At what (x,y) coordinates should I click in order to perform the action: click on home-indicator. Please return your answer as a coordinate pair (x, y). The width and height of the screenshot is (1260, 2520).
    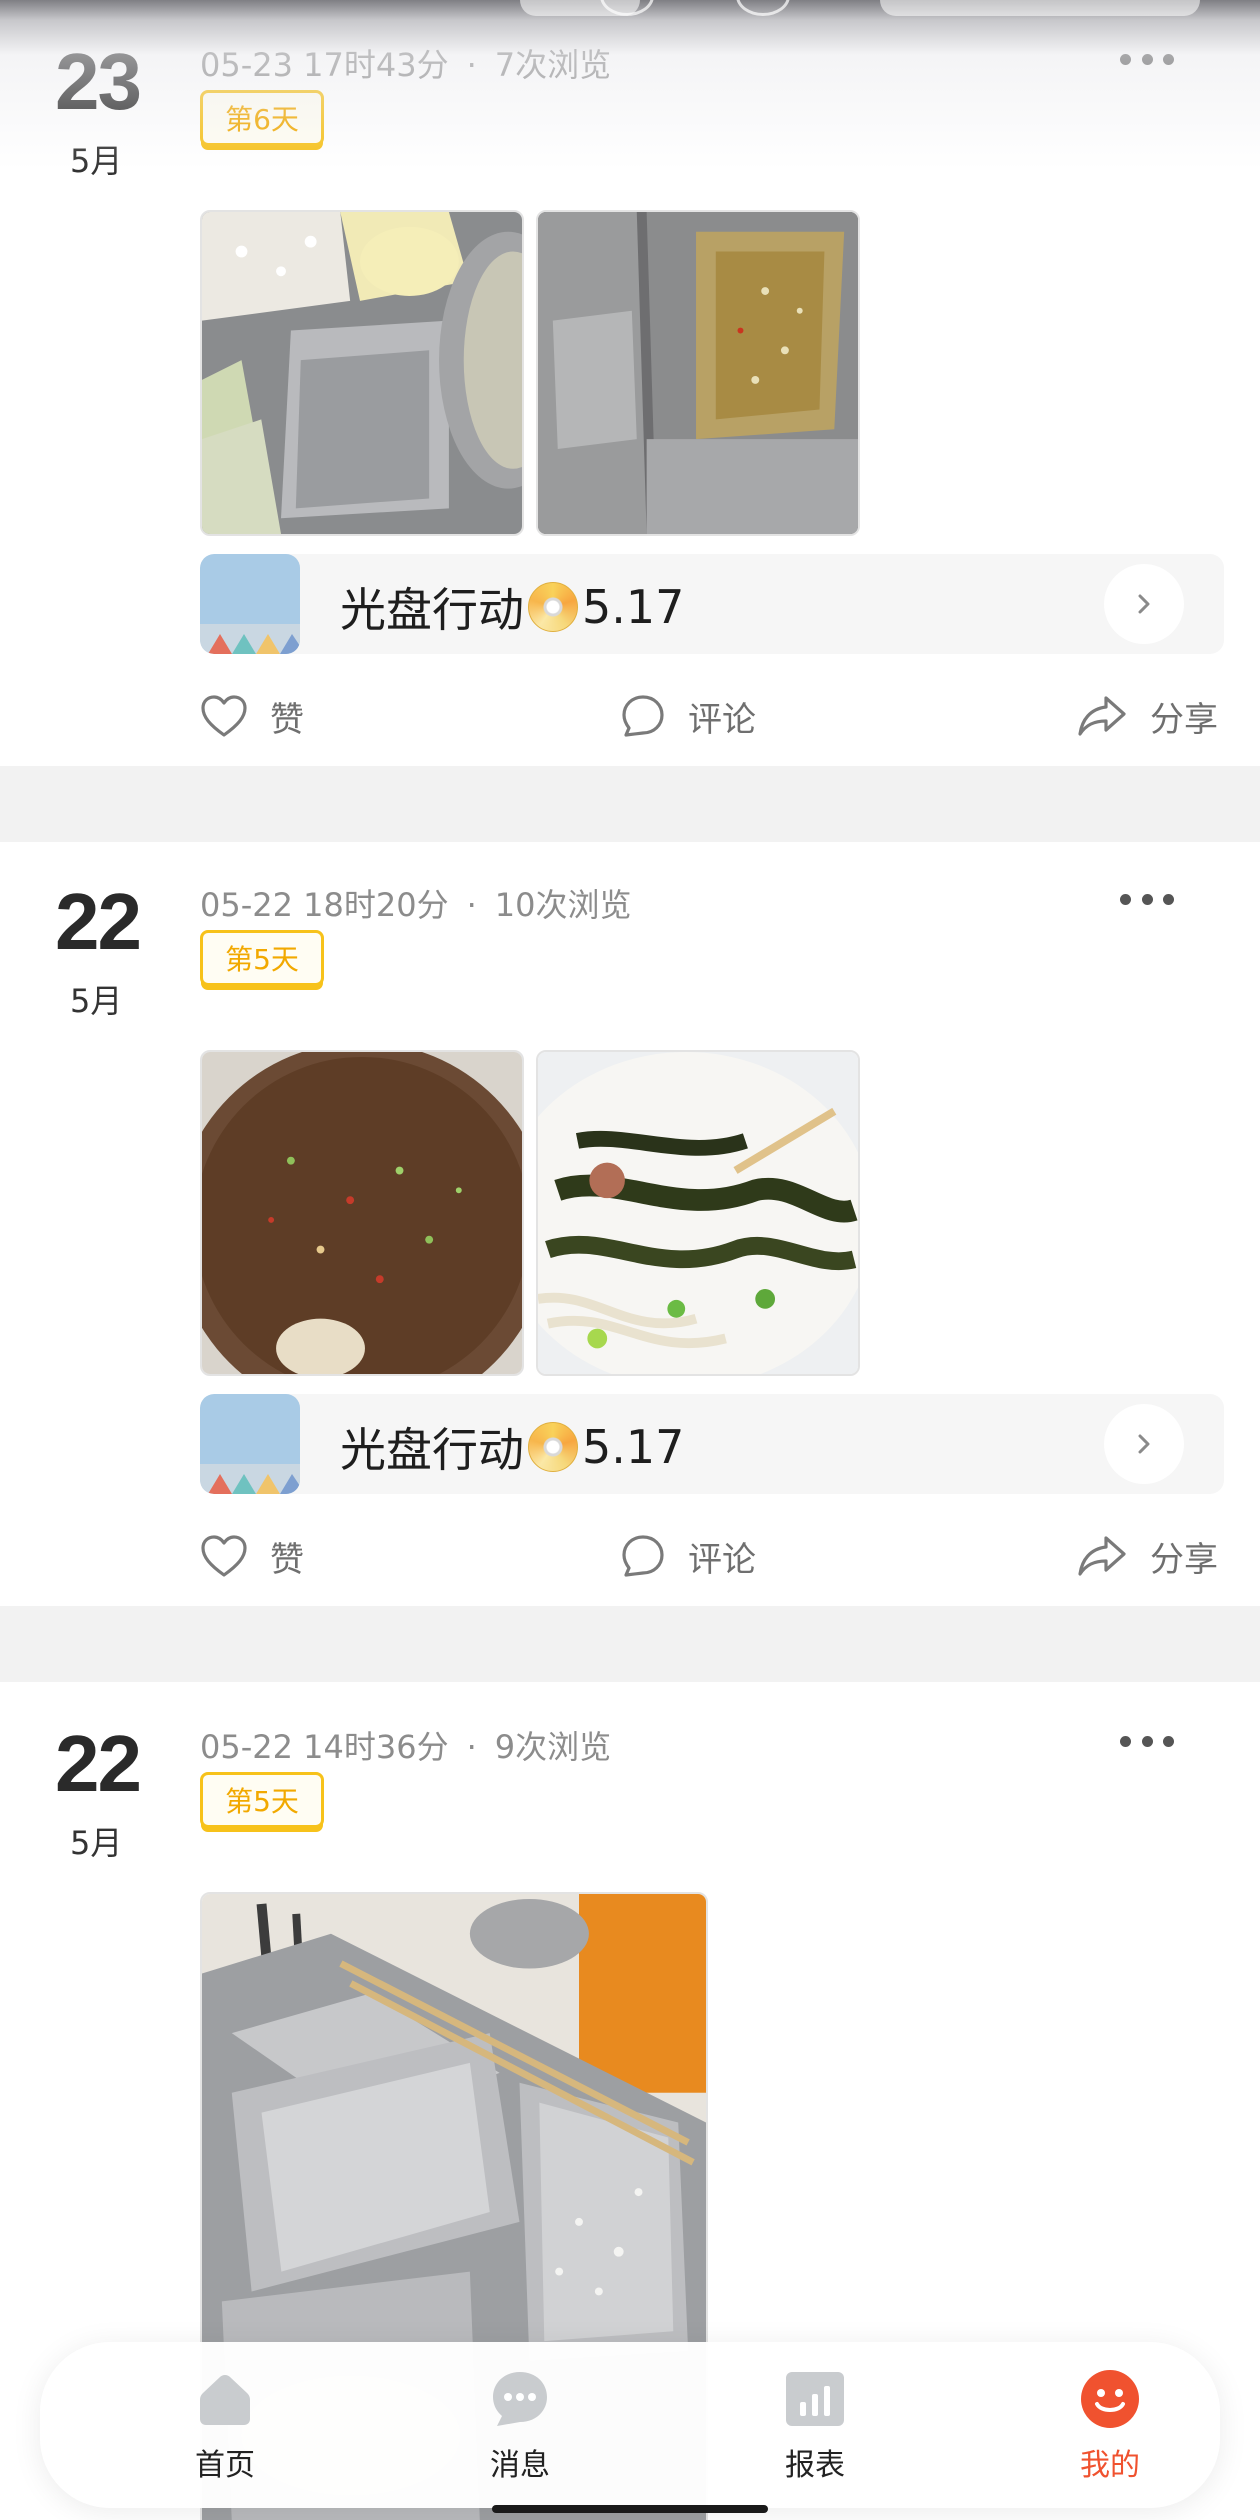
    Looking at the image, I should click on (630, 2509).